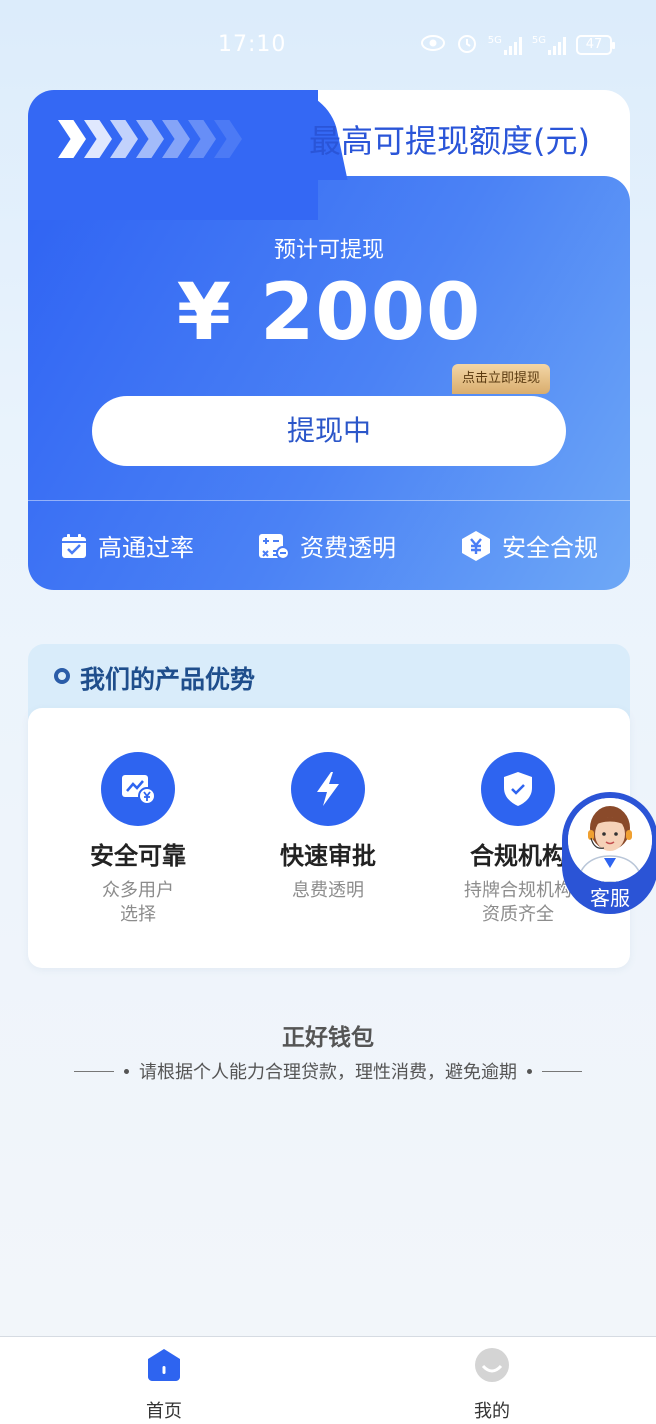 This screenshot has height=1424, width=656. What do you see at coordinates (138, 839) in the screenshot?
I see `advantage-item: 安全可靠 众多用户 选择` at bounding box center [138, 839].